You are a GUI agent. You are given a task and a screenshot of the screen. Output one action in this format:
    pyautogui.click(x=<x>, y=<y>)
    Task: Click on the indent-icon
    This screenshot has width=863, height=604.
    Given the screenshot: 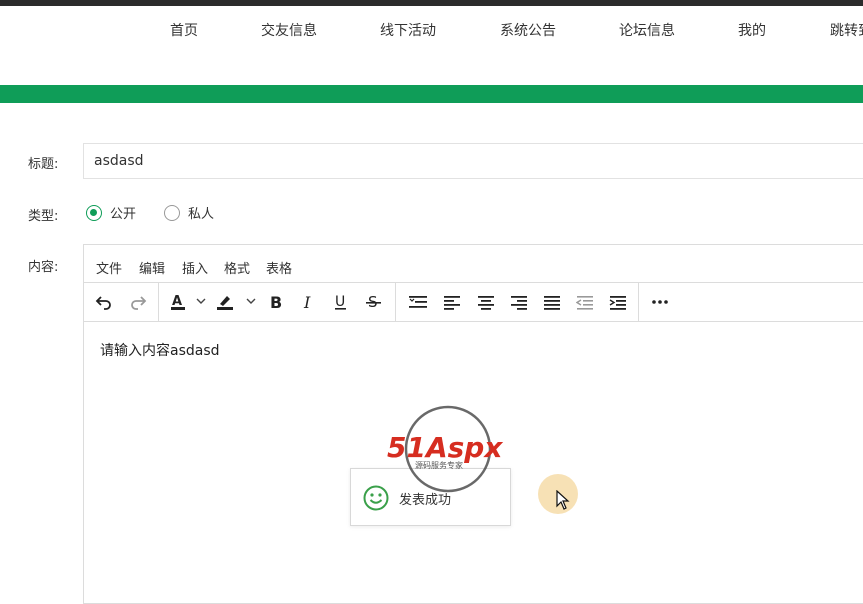 What is the action you would take?
    pyautogui.click(x=618, y=302)
    